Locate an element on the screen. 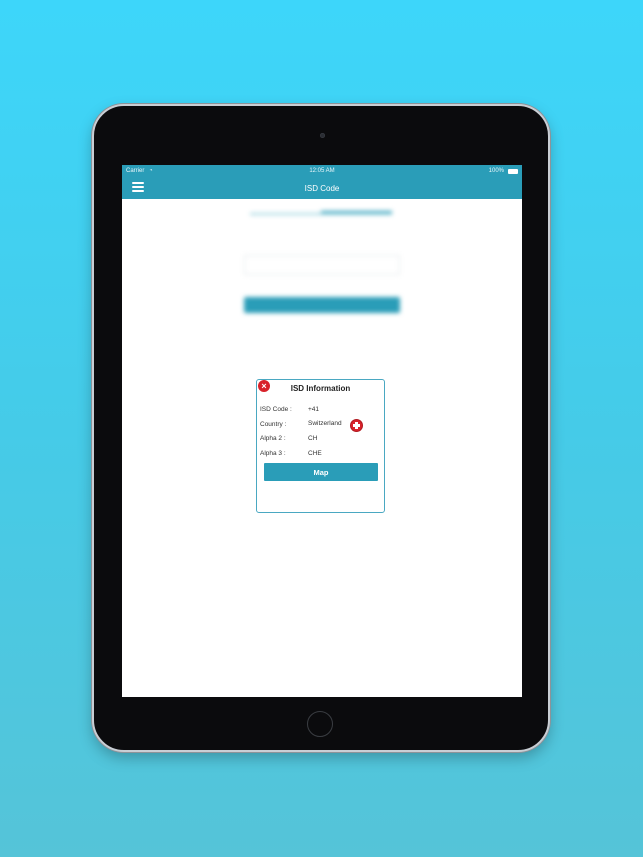  alpha-2-value: CH is located at coordinates (313, 438).